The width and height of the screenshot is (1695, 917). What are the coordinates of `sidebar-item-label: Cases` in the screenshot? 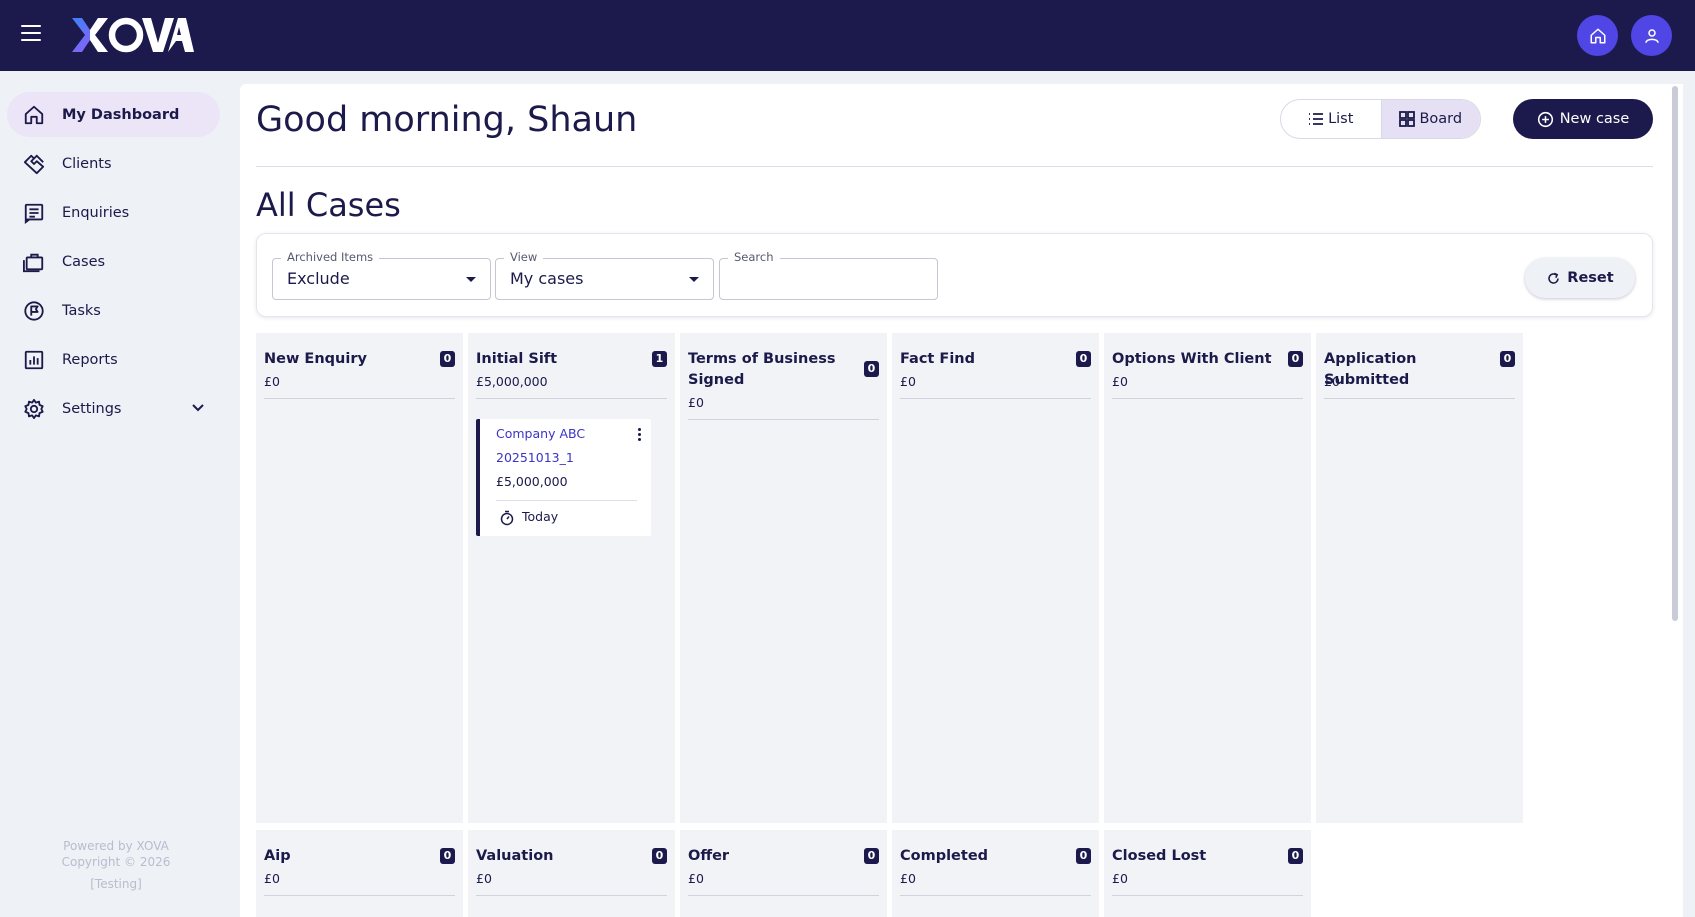 It's located at (84, 261).